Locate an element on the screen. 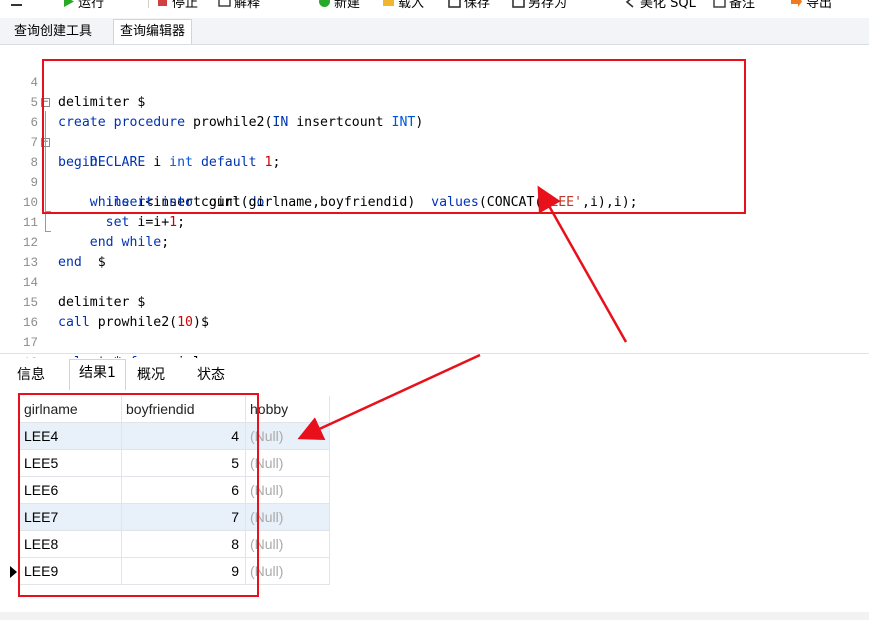 This screenshot has width=869, height=620. editor-tab-bar: 查询创建工具 查询编辑器 is located at coordinates (434, 31).